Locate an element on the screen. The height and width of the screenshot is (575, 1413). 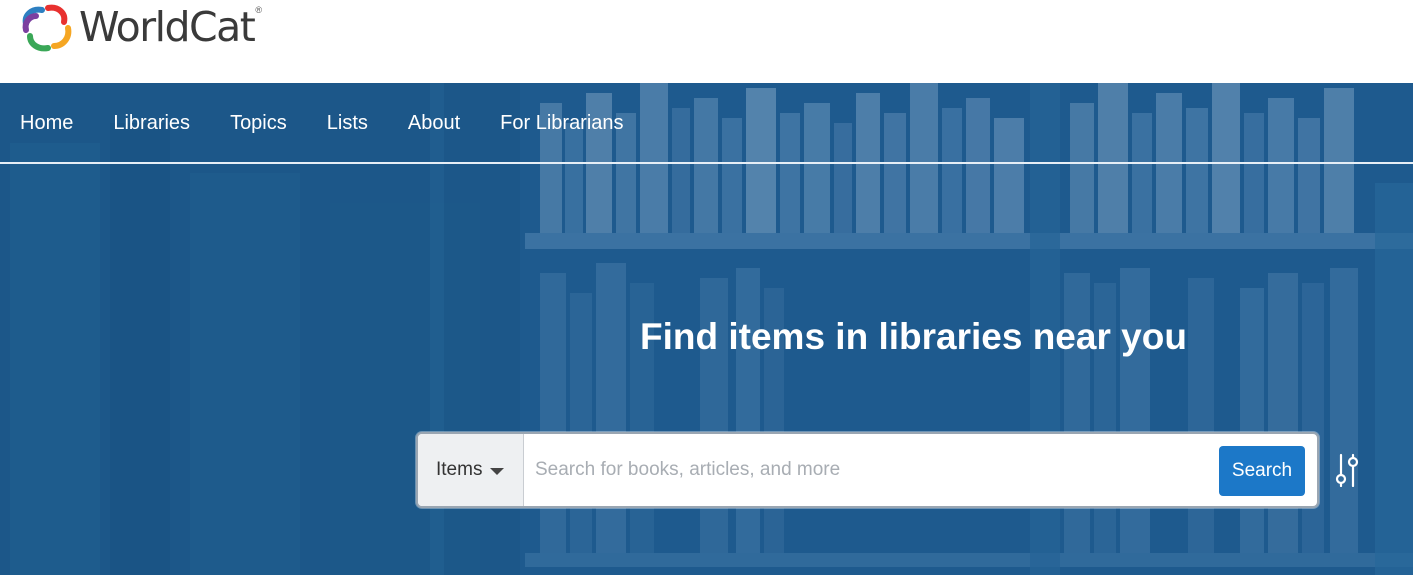
nav-about: About is located at coordinates (434, 123).